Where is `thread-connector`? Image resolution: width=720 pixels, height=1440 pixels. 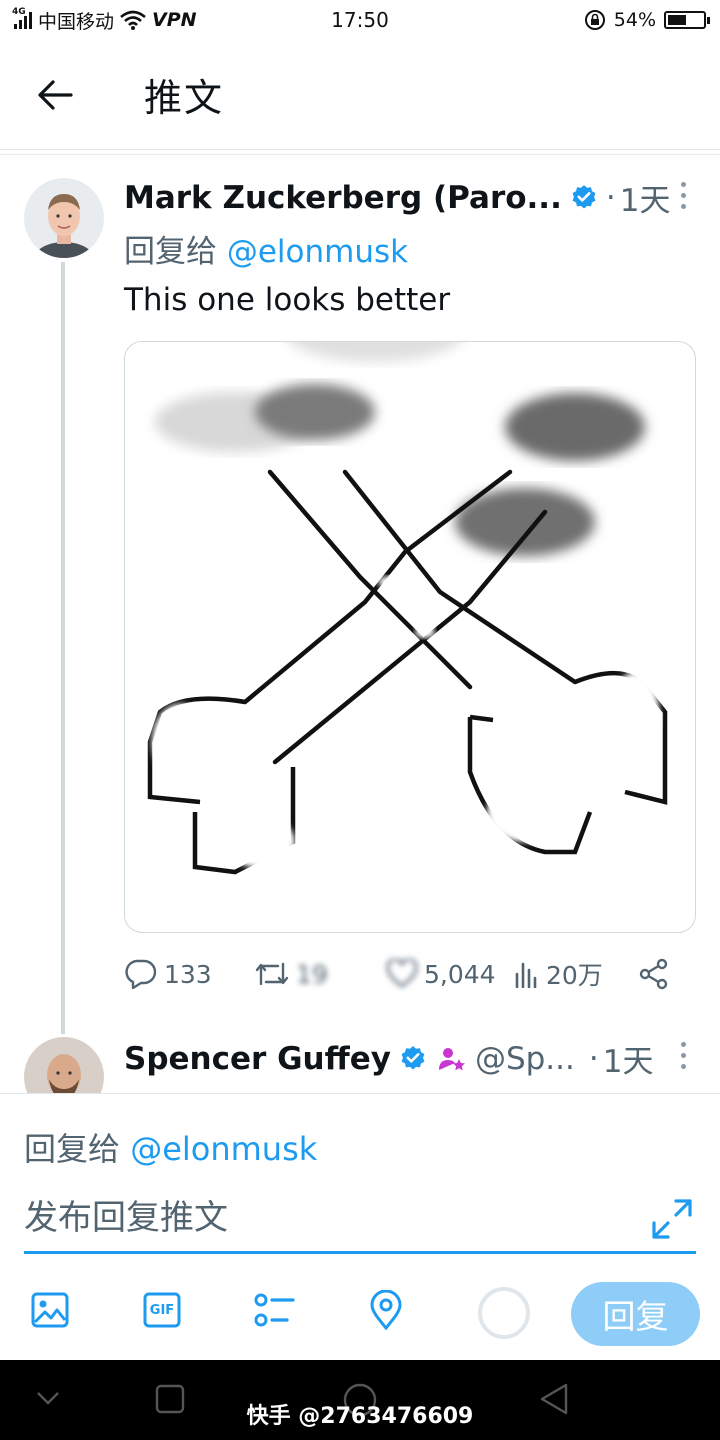 thread-connector is located at coordinates (63, 648).